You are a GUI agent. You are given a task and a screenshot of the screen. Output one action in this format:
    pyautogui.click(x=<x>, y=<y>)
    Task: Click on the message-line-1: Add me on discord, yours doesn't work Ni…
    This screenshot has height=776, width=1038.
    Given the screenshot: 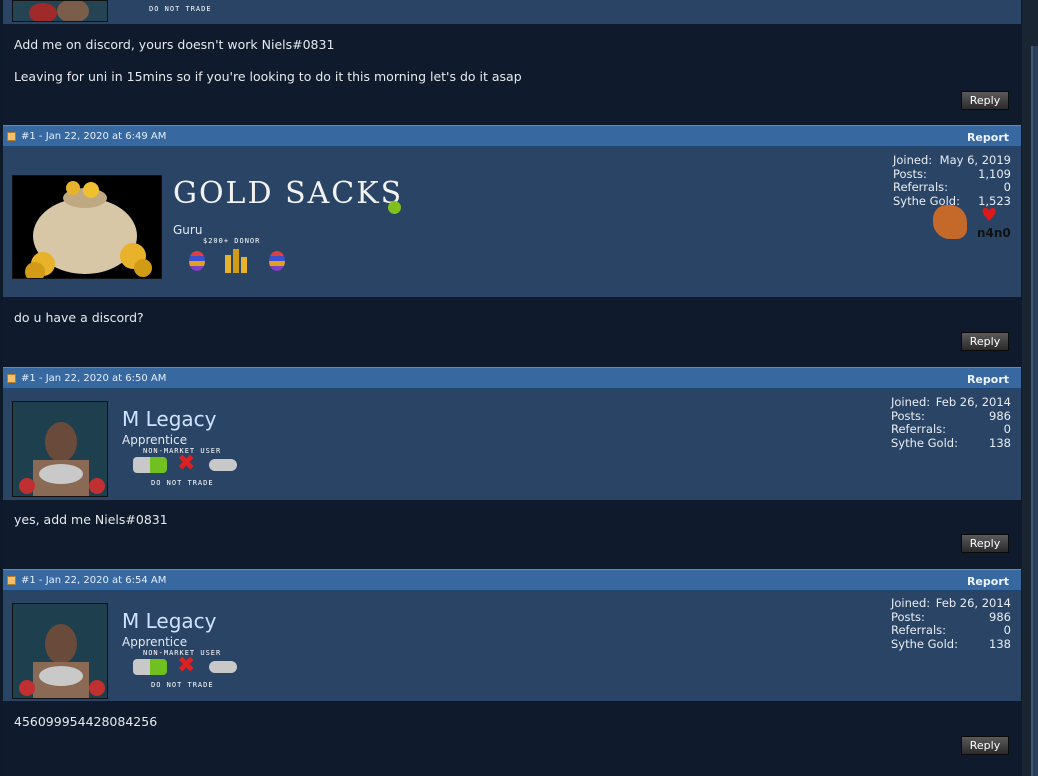 What is the action you would take?
    pyautogui.click(x=174, y=44)
    